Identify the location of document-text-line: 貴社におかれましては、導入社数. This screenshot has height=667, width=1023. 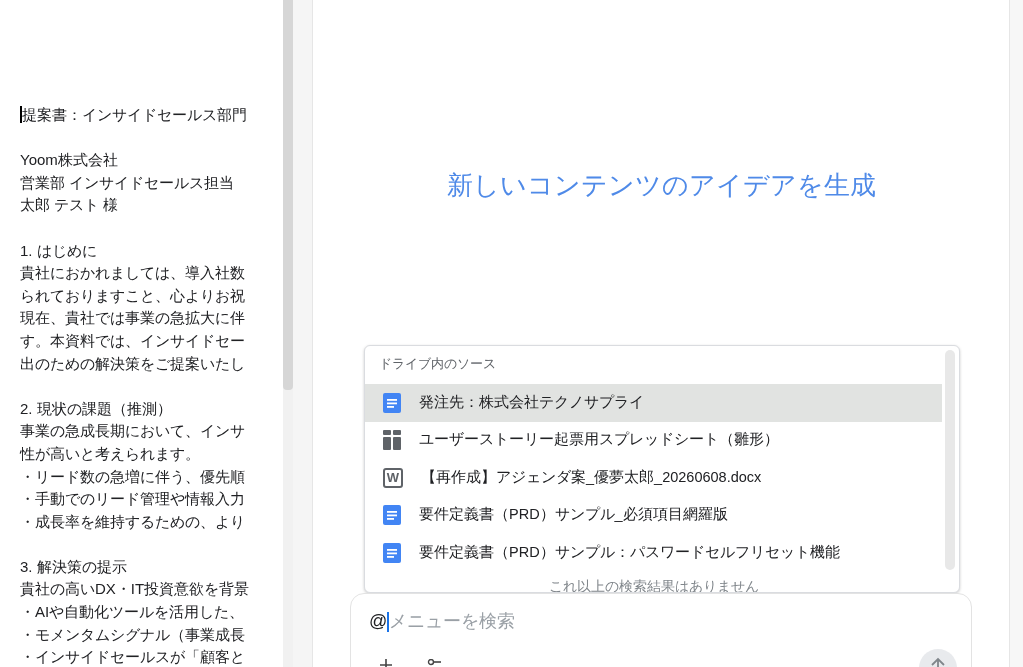
(132, 273).